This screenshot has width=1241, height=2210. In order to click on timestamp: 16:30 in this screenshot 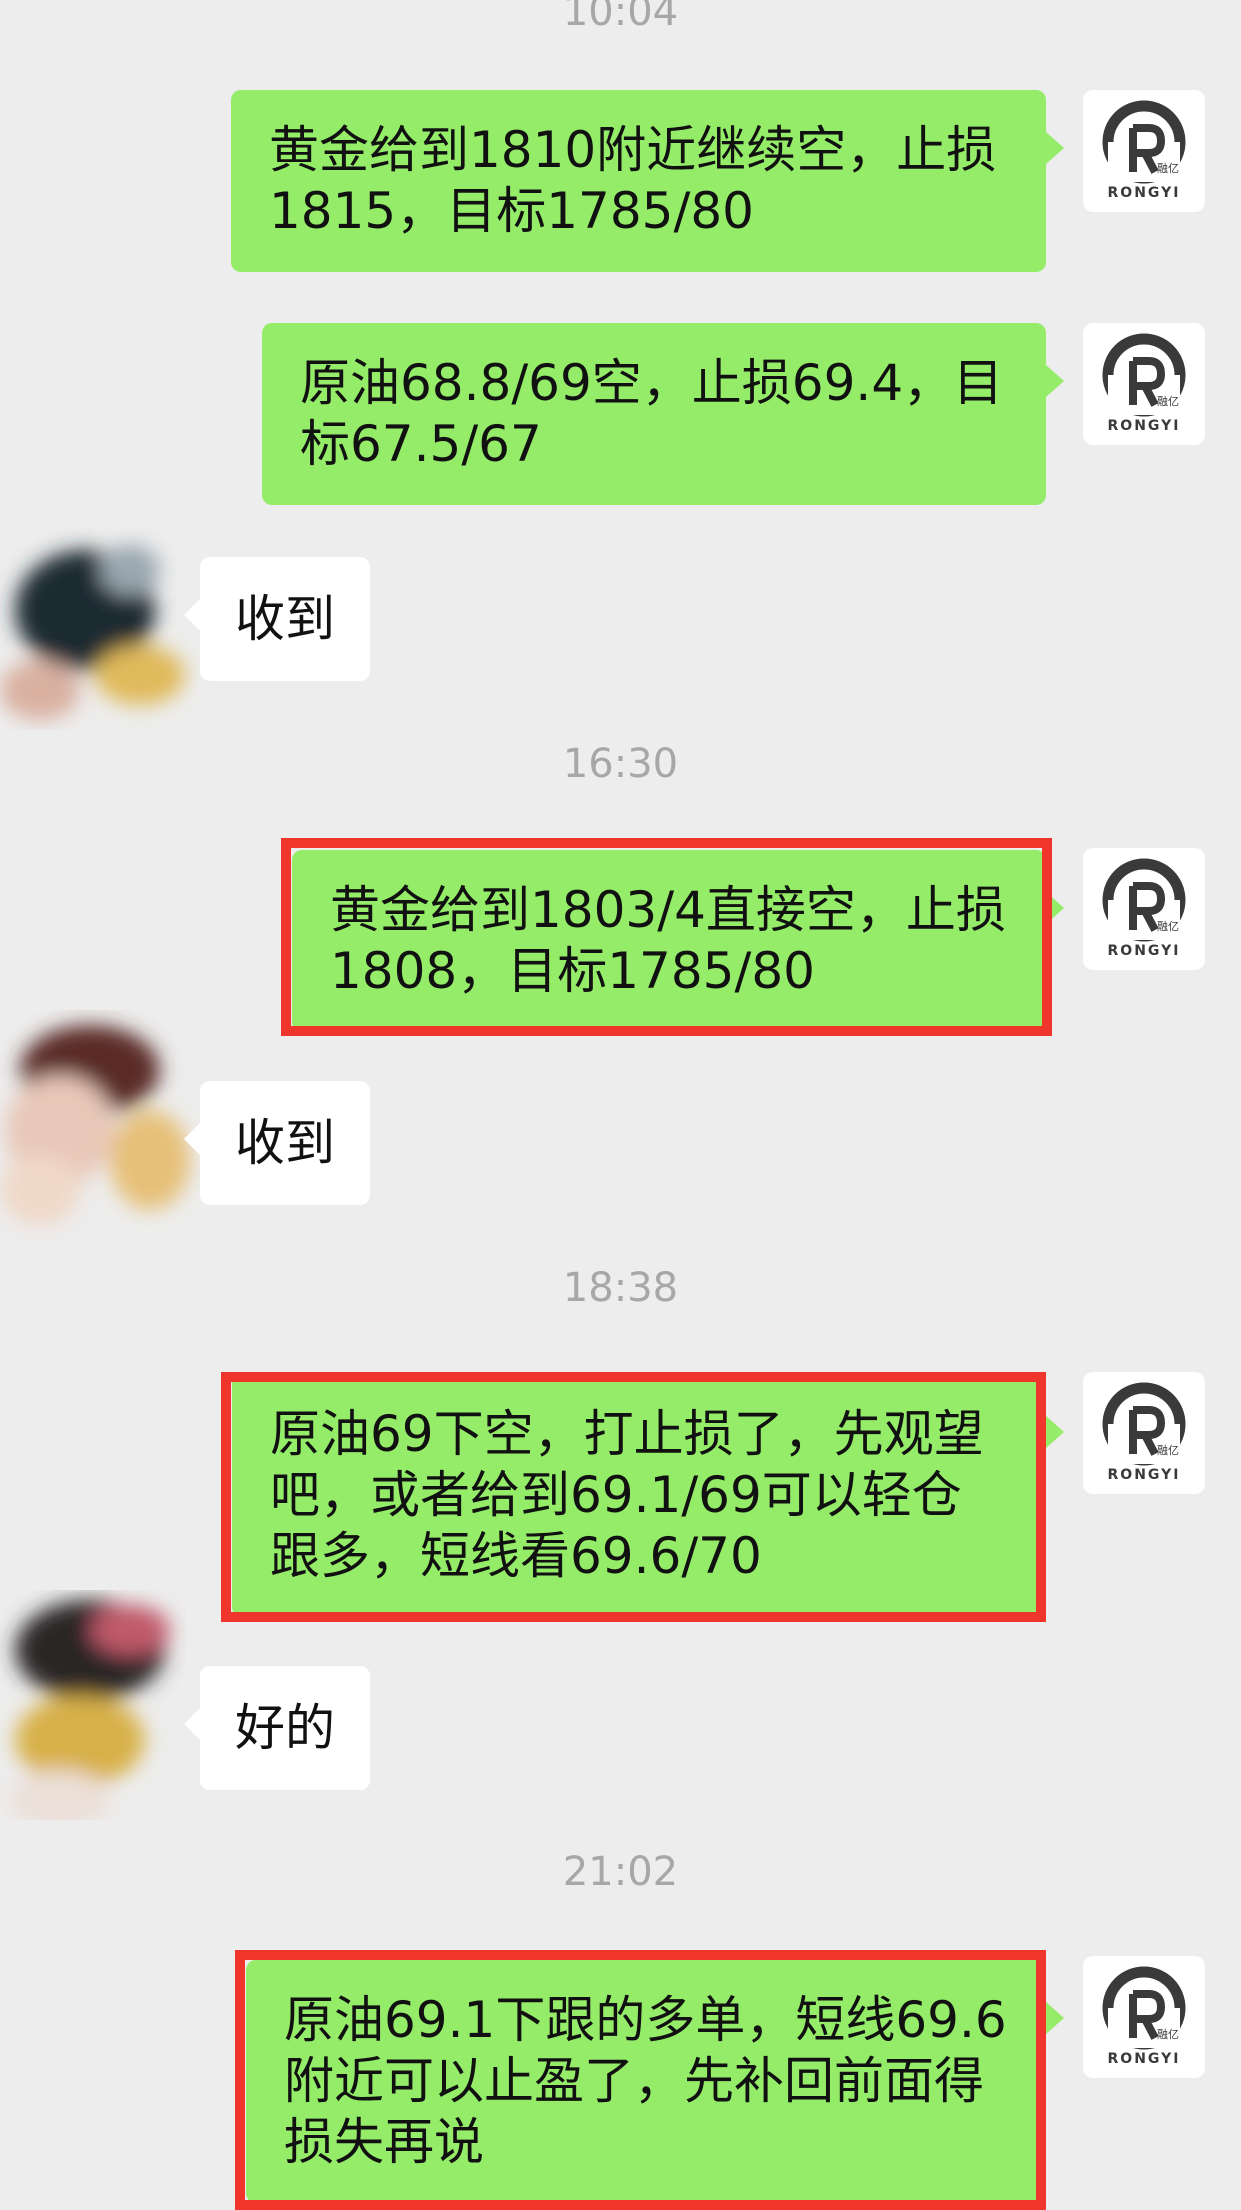, I will do `click(620, 764)`.